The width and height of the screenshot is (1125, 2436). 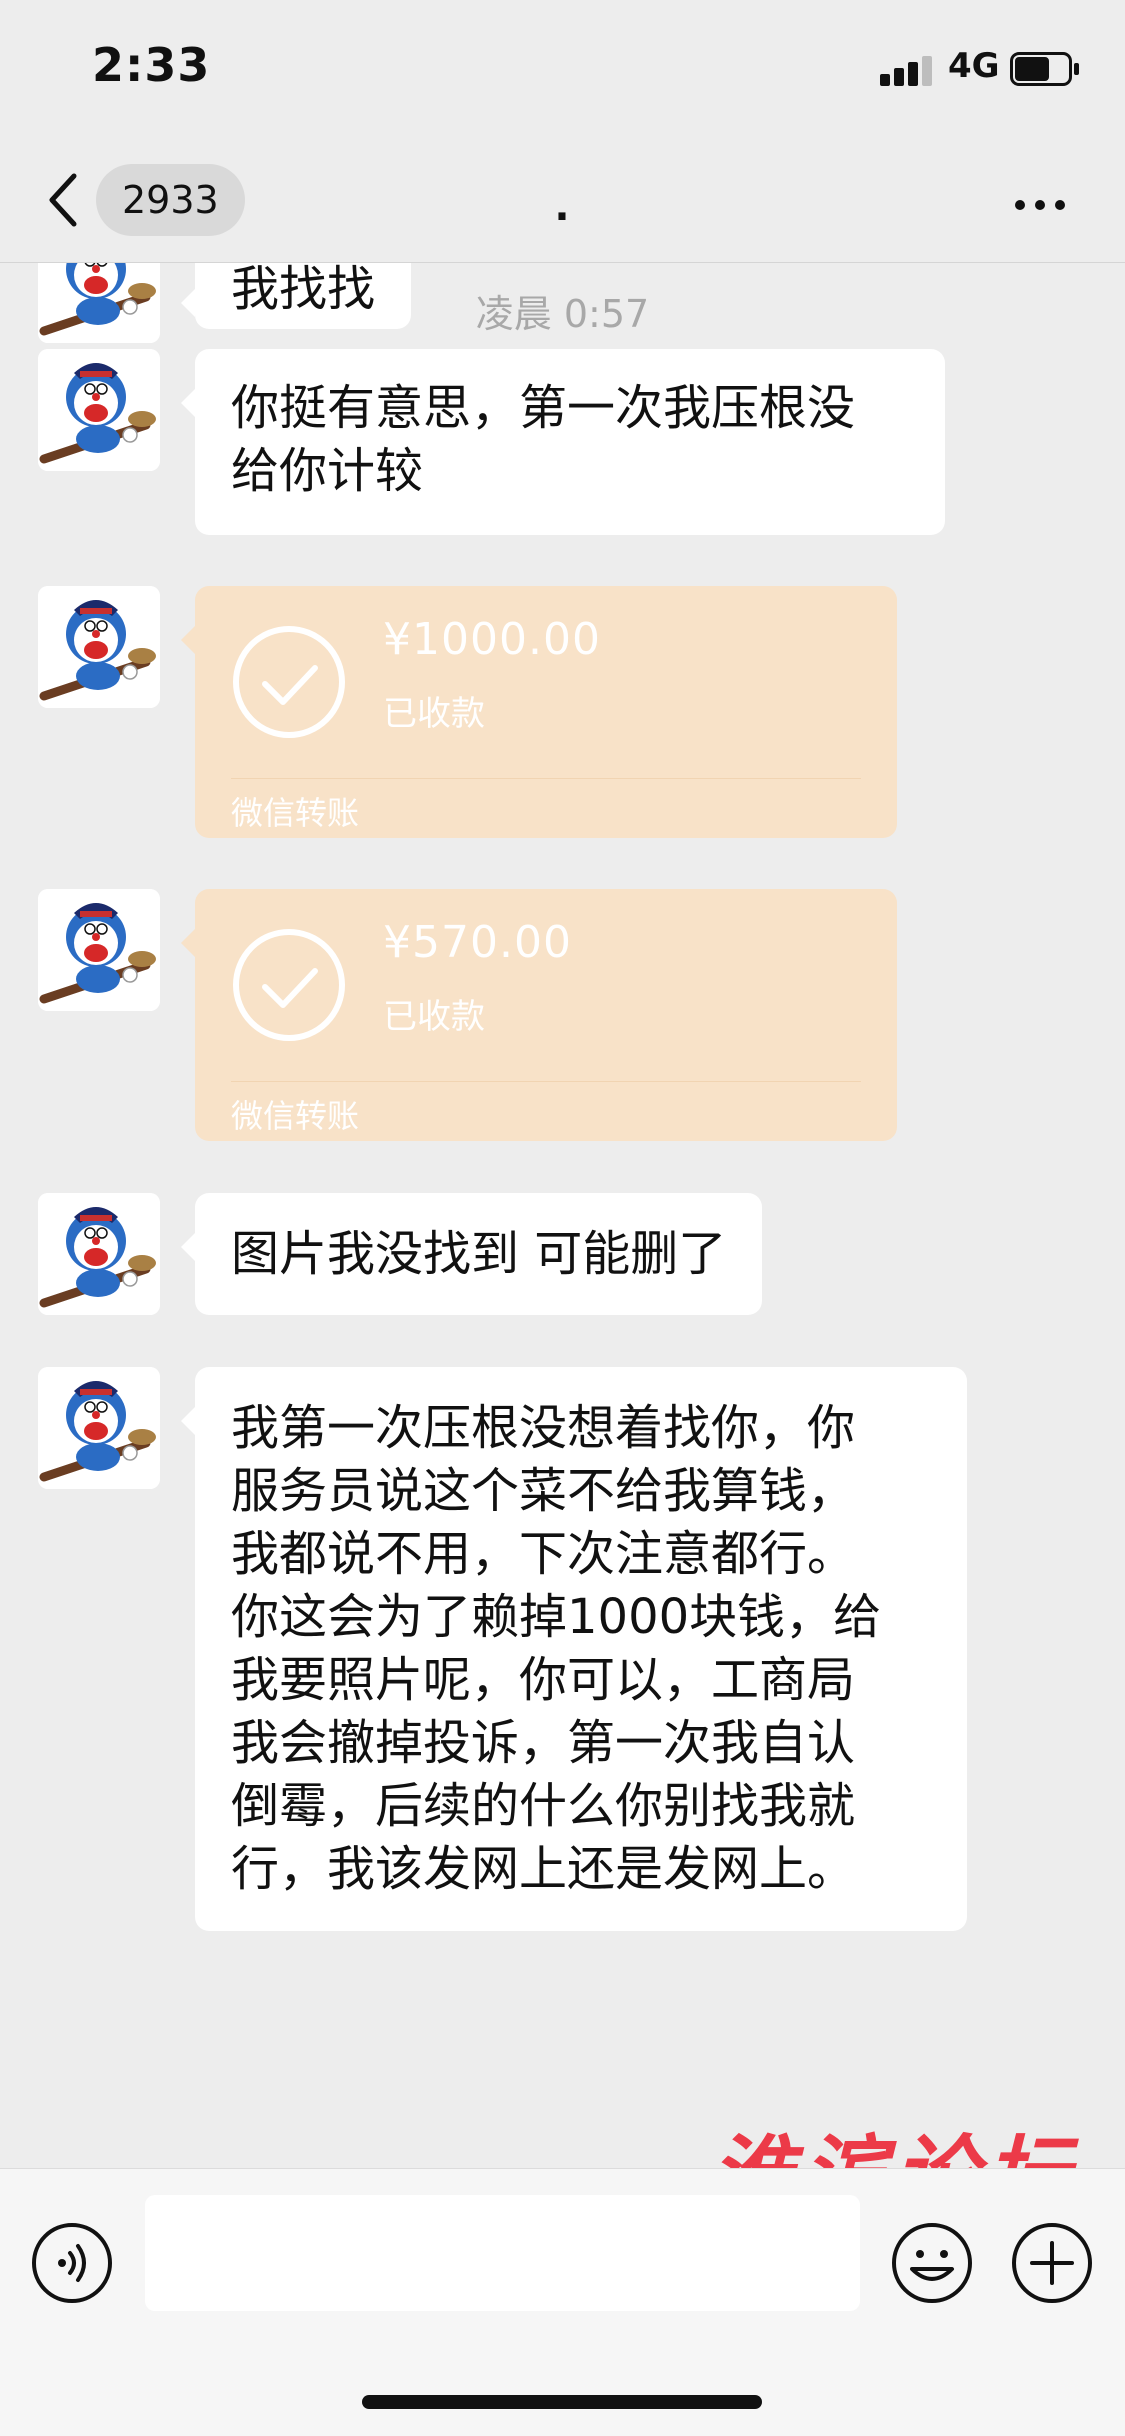 What do you see at coordinates (563, 442) in the screenshot?
I see `message-bubble: 你挺有意思，第一次我压根没 给你计较` at bounding box center [563, 442].